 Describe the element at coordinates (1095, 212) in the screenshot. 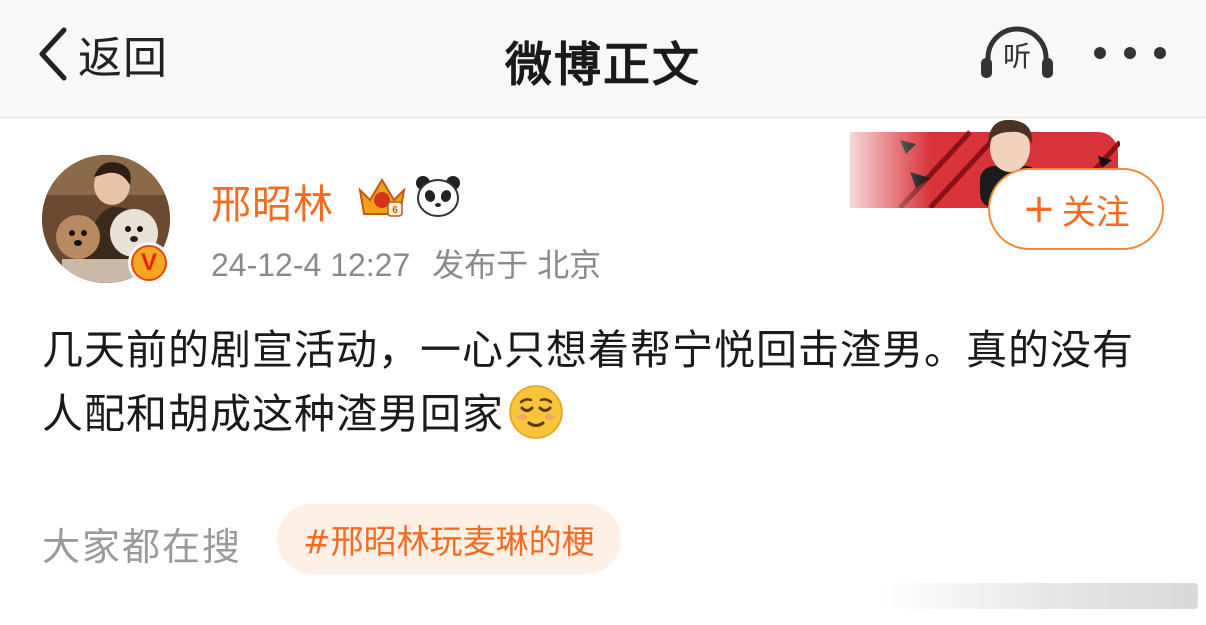

I see `follow-label: 关注` at that location.